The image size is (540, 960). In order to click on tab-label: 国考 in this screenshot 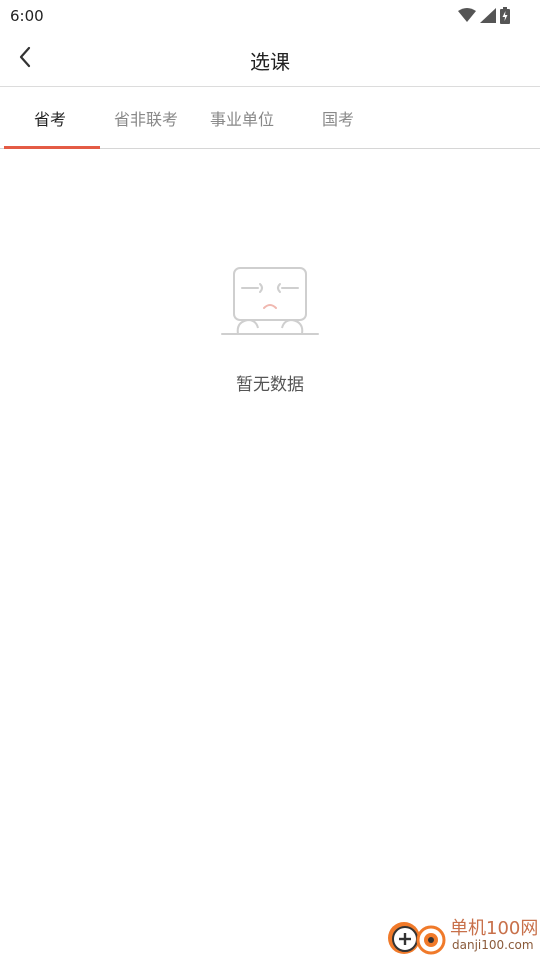, I will do `click(337, 119)`.